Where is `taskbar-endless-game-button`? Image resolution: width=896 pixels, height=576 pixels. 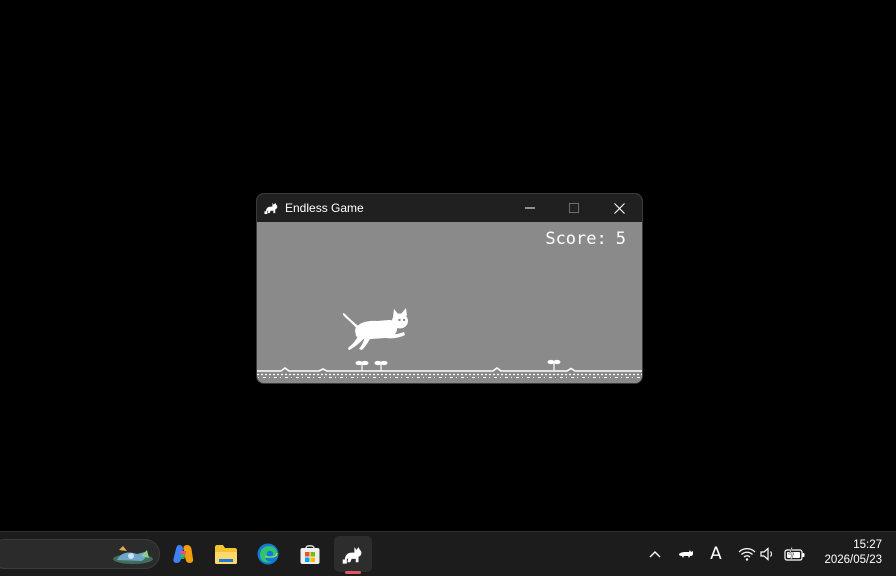
taskbar-endless-game-button is located at coordinates (353, 554).